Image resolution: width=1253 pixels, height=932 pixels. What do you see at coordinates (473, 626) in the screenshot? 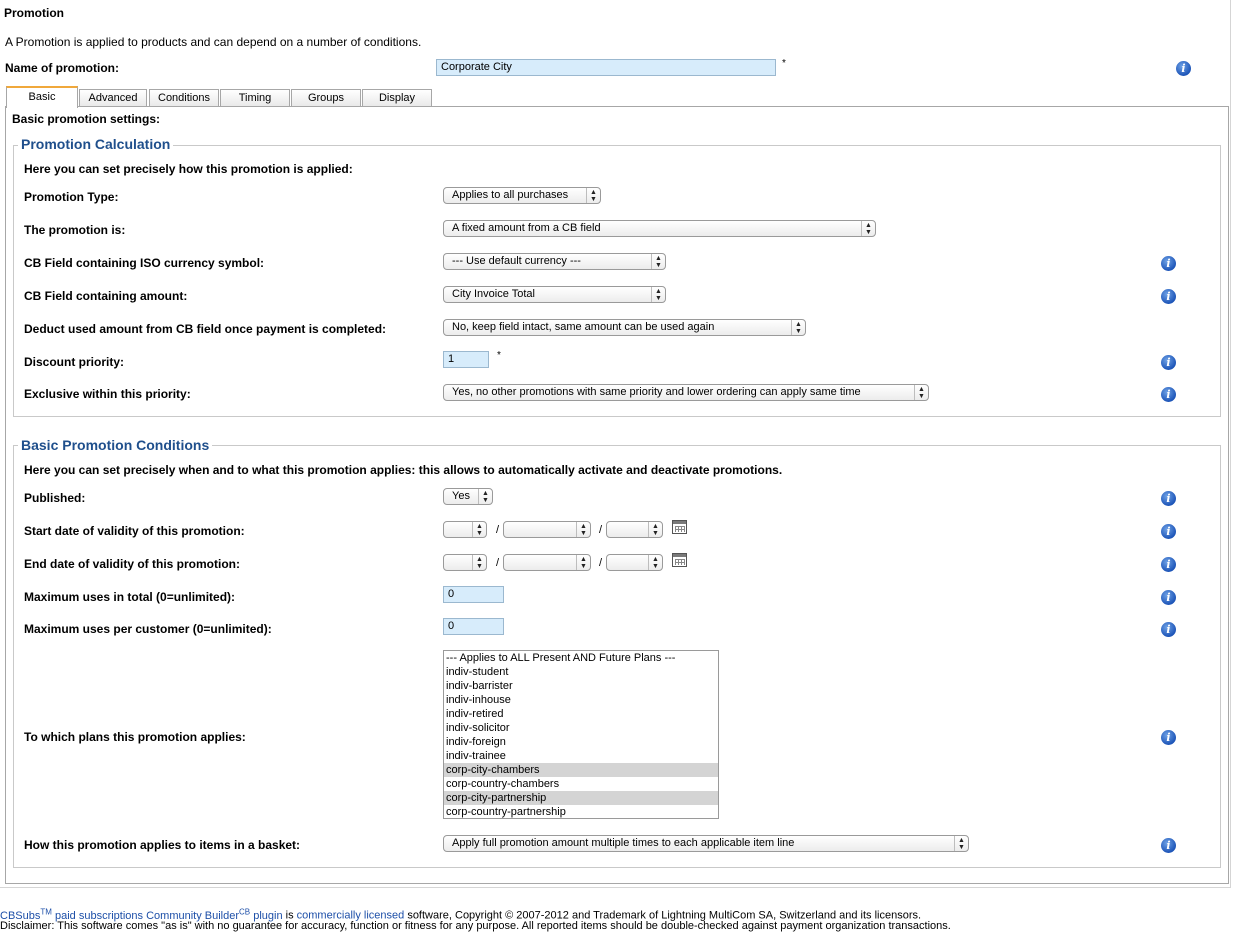
I see `max-uses-customer-input: 0` at bounding box center [473, 626].